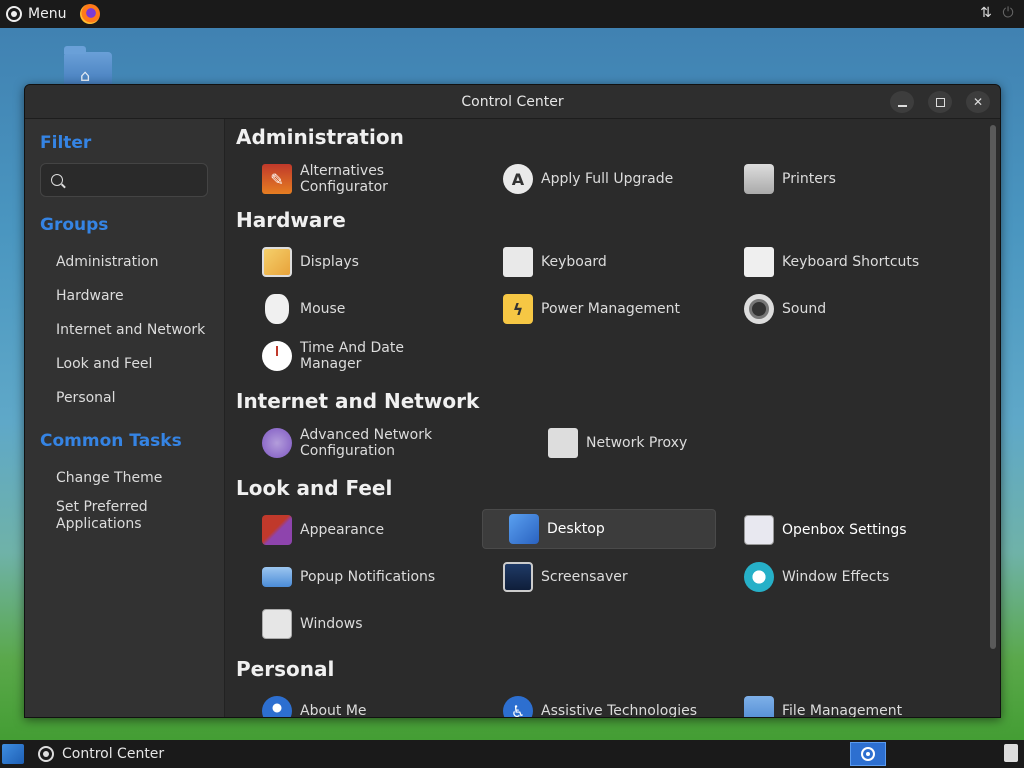  Describe the element at coordinates (759, 309) in the screenshot. I see `speaker-icon` at that location.